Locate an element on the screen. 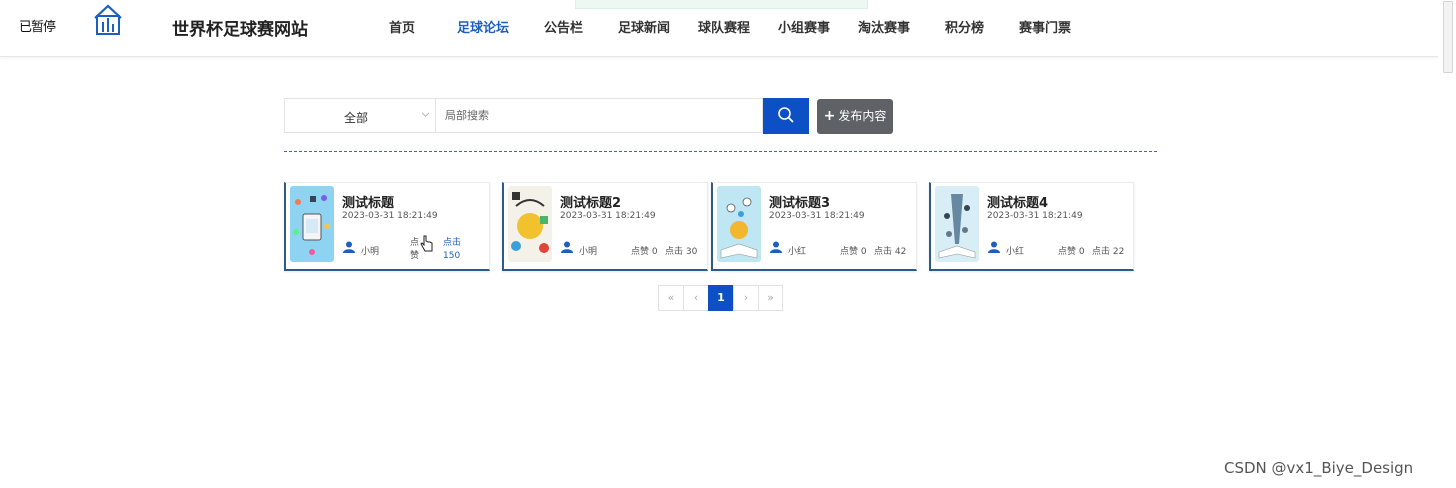  category-select-value: 全部 is located at coordinates (356, 118).